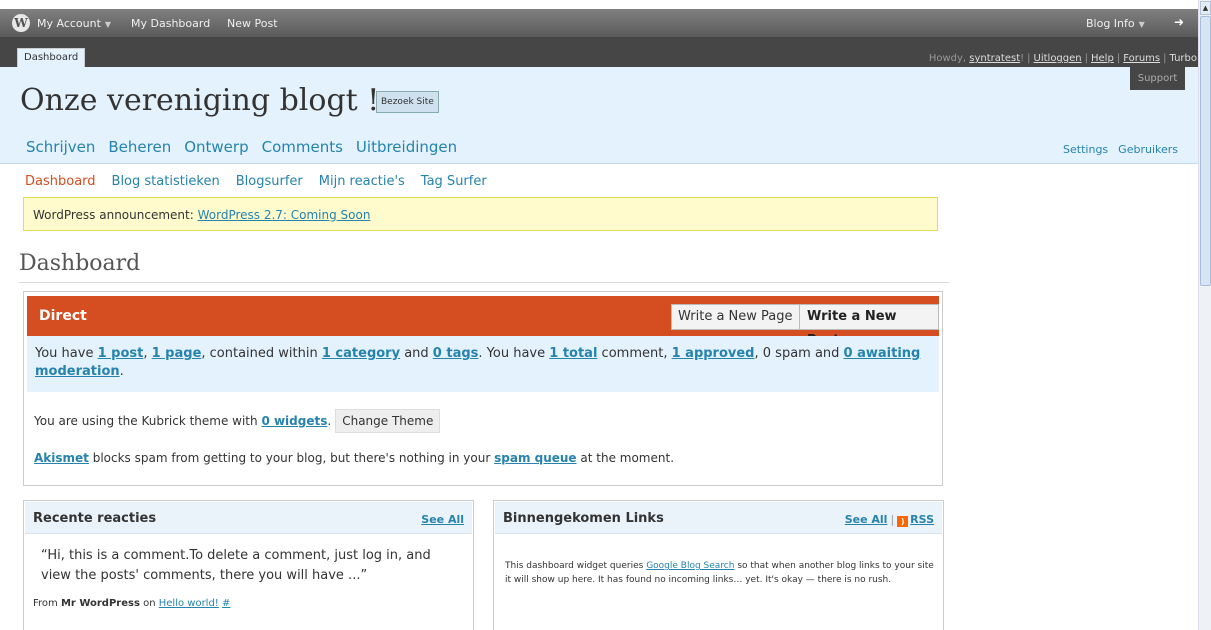  Describe the element at coordinates (361, 353) in the screenshot. I see `categories-link: 1 category` at that location.